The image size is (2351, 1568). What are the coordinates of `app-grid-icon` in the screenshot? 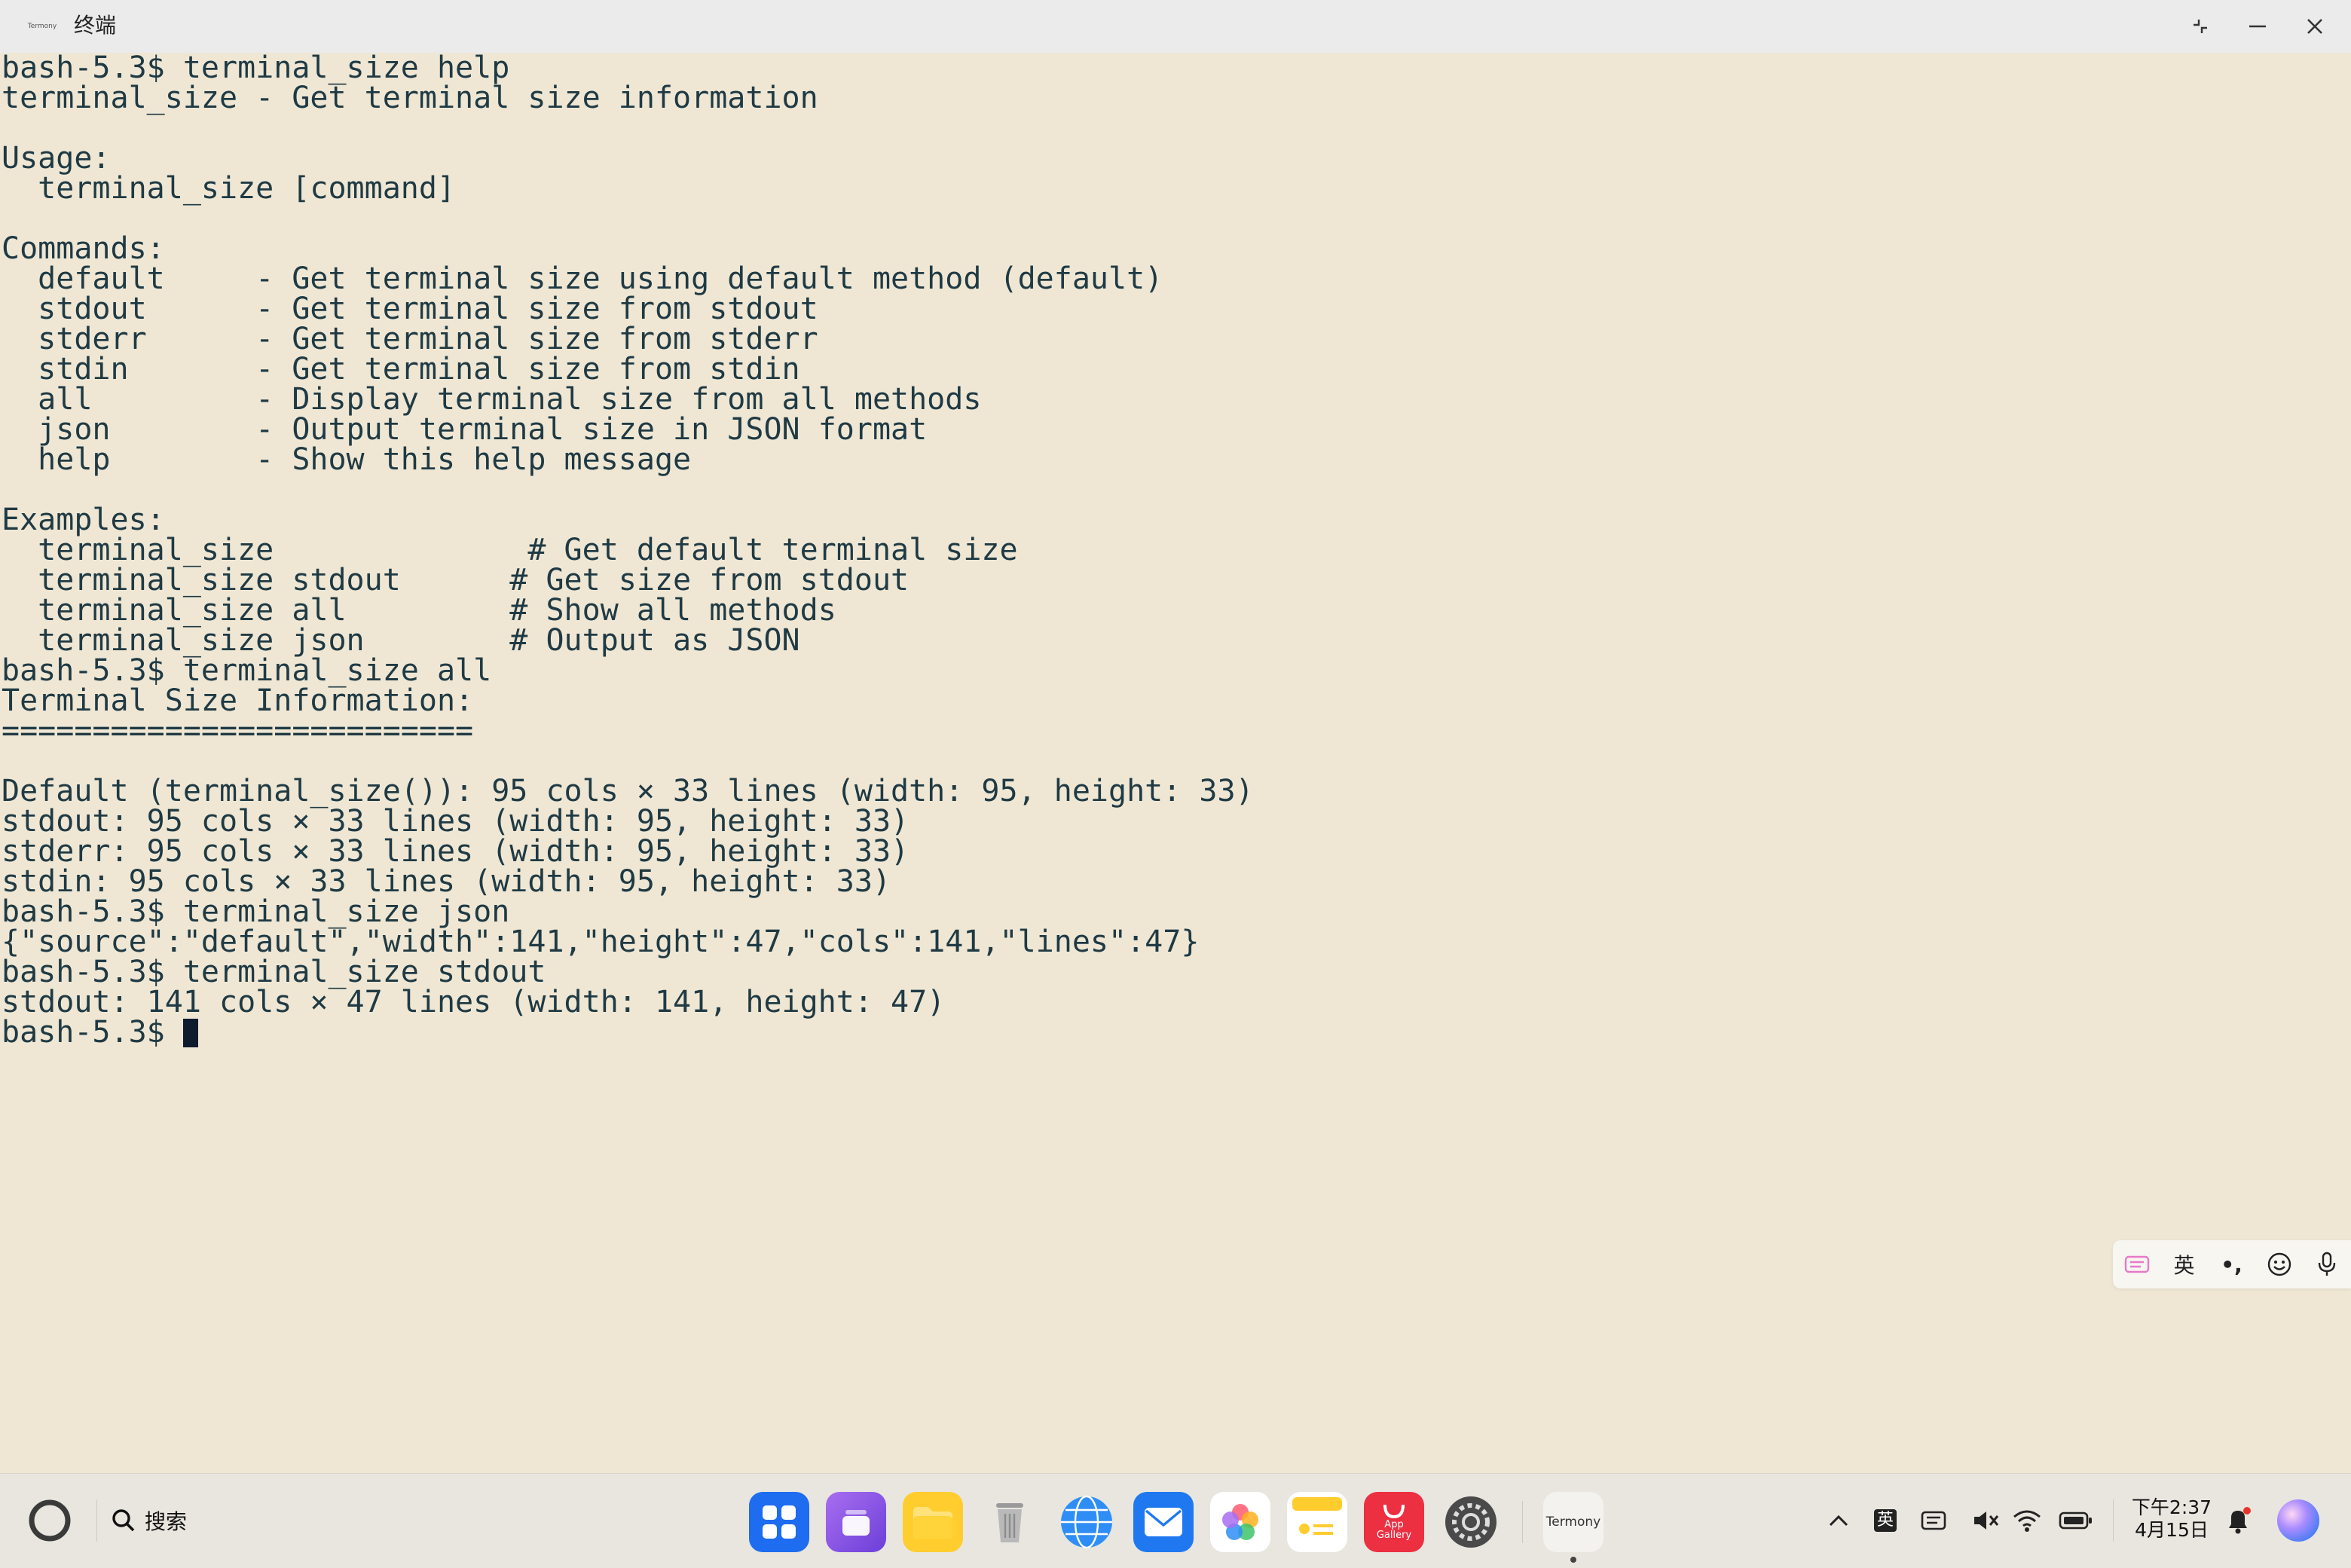 It's located at (779, 1522).